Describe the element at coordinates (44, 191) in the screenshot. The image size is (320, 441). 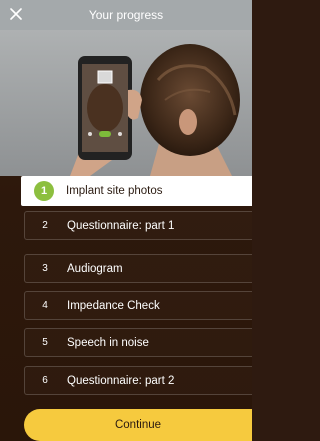
I see `step-number-badge: 1` at that location.